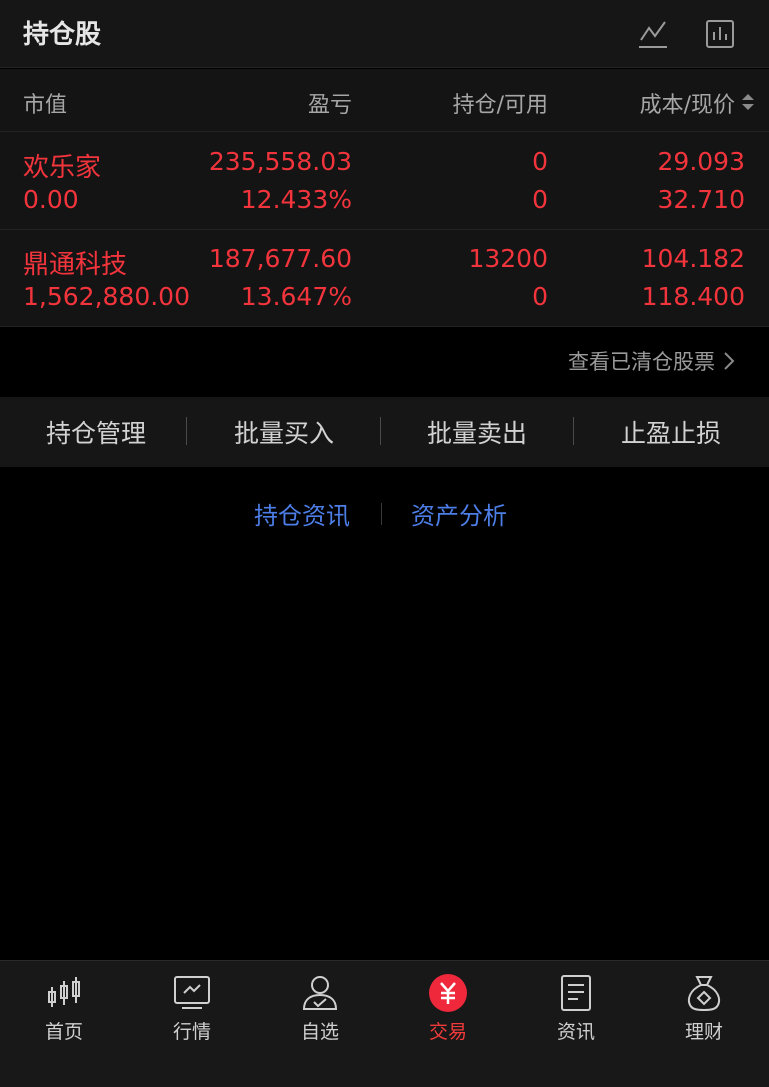 The width and height of the screenshot is (769, 1087). Describe the element at coordinates (51, 199) in the screenshot. I see `market-value: 0.00` at that location.